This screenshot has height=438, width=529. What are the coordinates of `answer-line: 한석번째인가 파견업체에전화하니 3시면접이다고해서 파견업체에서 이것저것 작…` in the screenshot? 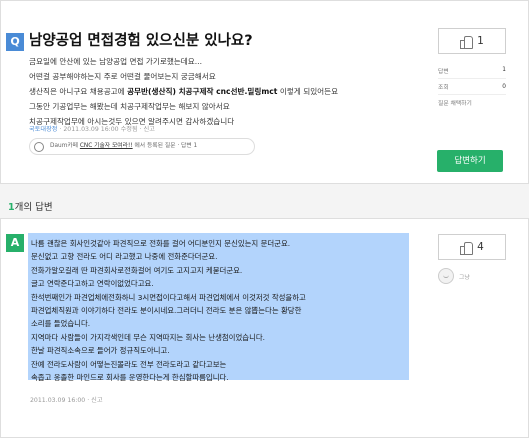 It's located at (168, 297).